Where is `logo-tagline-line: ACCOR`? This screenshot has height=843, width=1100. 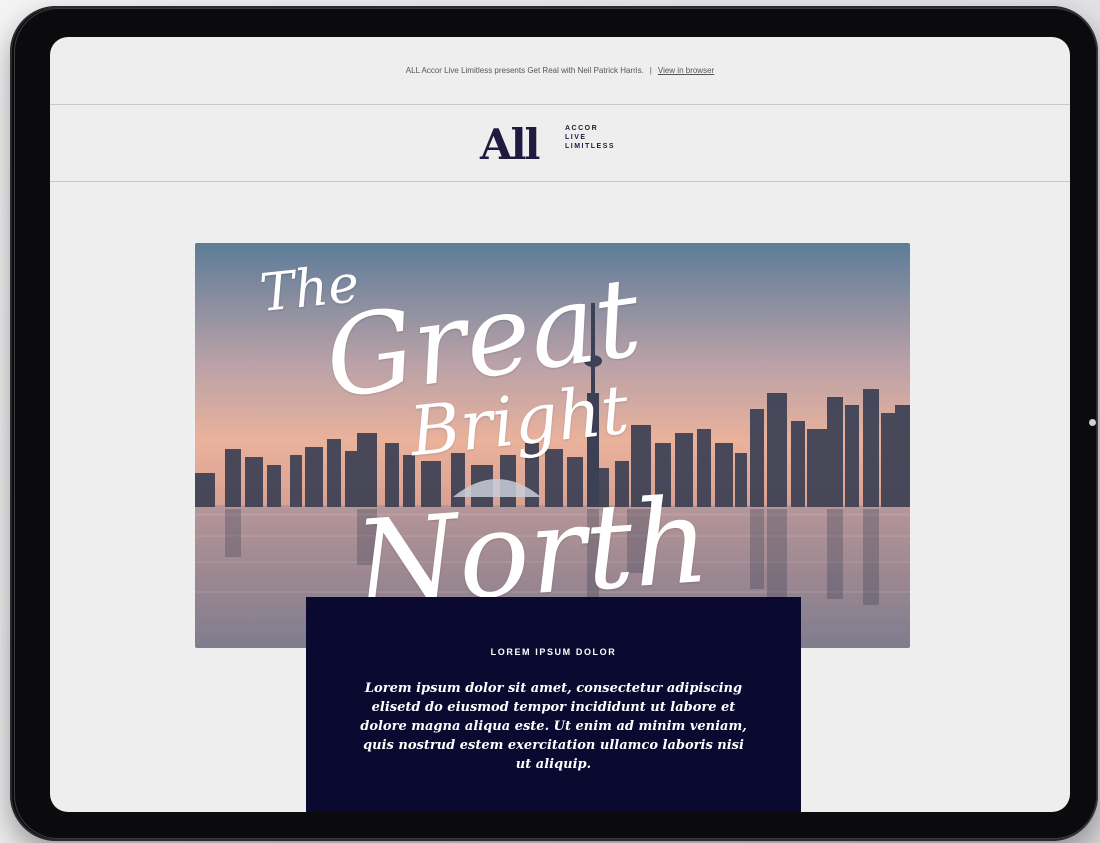
logo-tagline-line: ACCOR is located at coordinates (582, 128).